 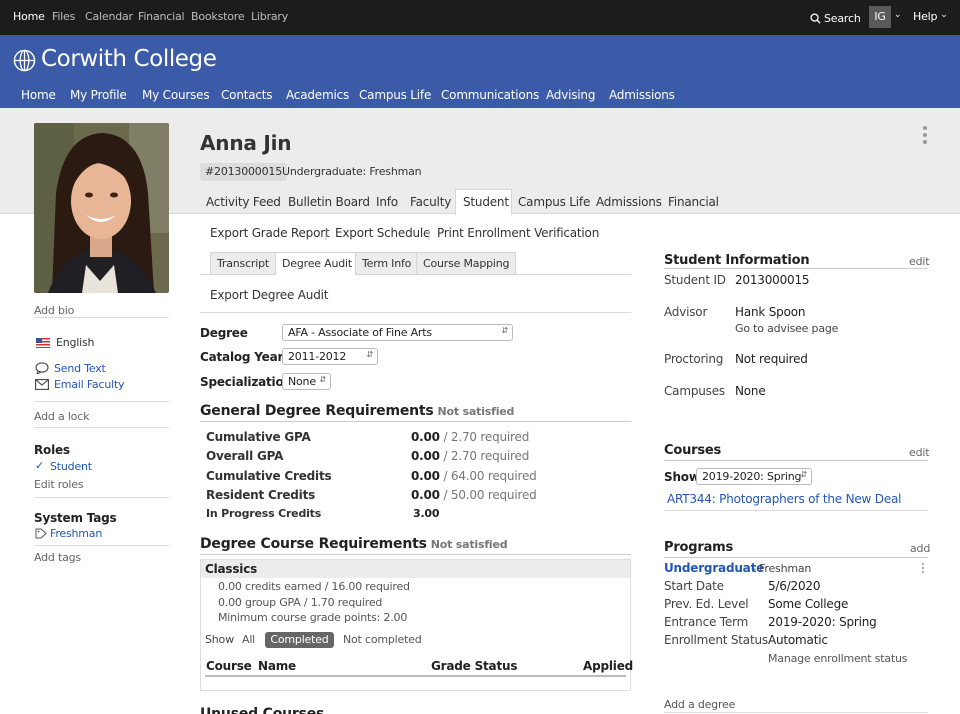 What do you see at coordinates (258, 437) in the screenshot?
I see `req-label: Cumulative GPA` at bounding box center [258, 437].